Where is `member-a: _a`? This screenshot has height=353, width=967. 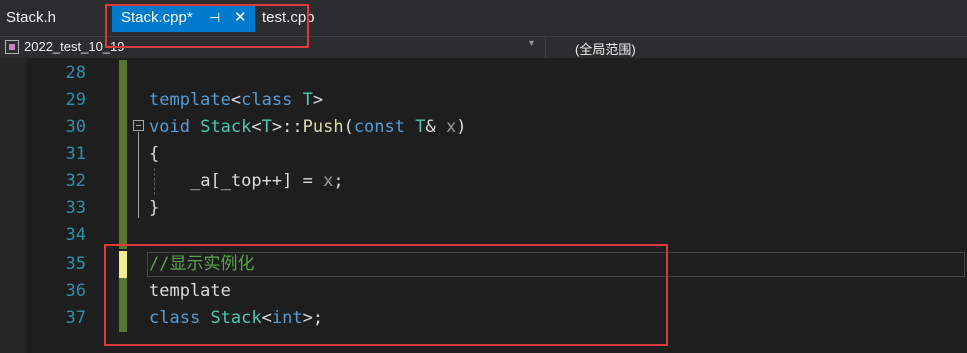
member-a: _a is located at coordinates (200, 181).